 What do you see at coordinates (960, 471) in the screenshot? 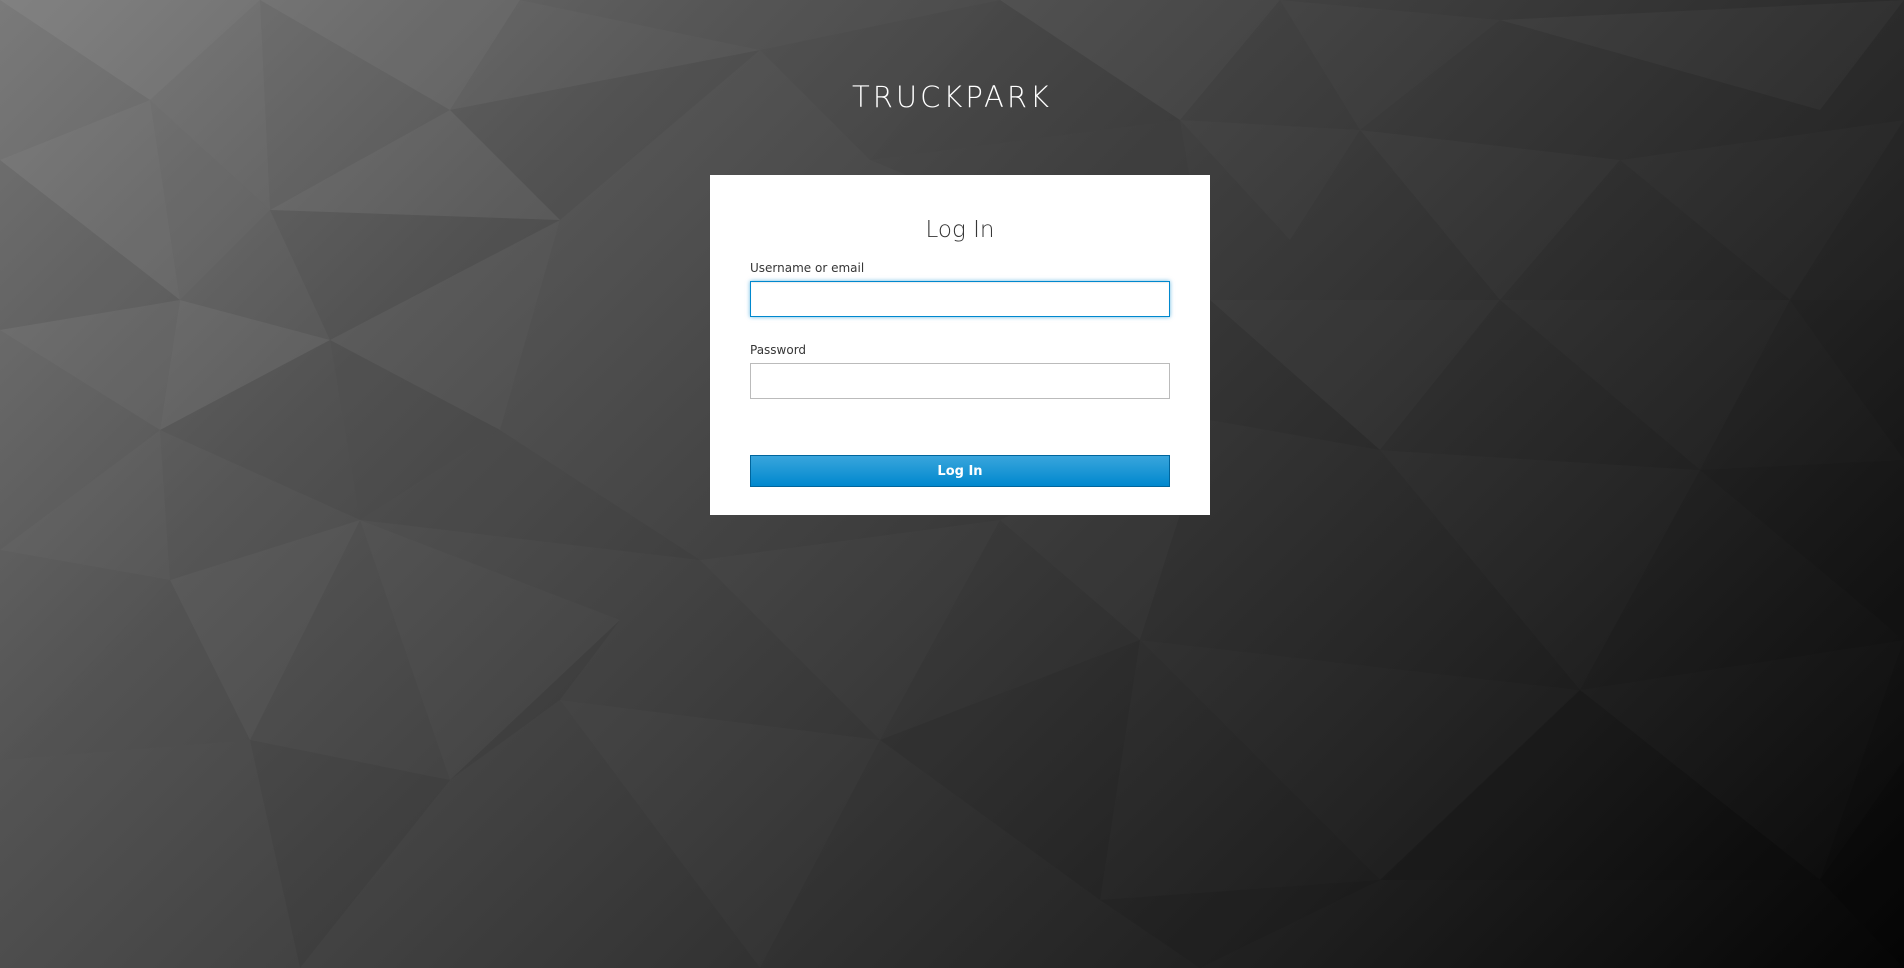
I see `login-button: Log In` at bounding box center [960, 471].